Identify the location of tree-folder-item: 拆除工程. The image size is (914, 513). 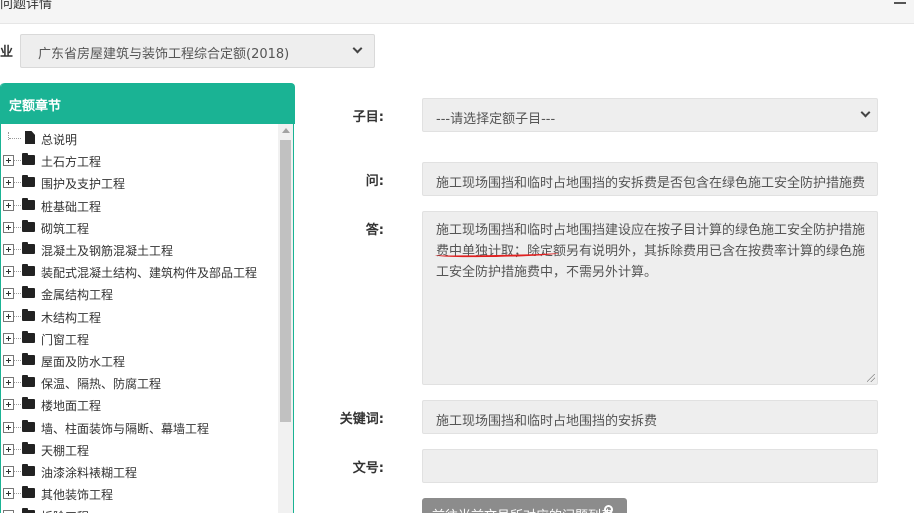
(140, 510).